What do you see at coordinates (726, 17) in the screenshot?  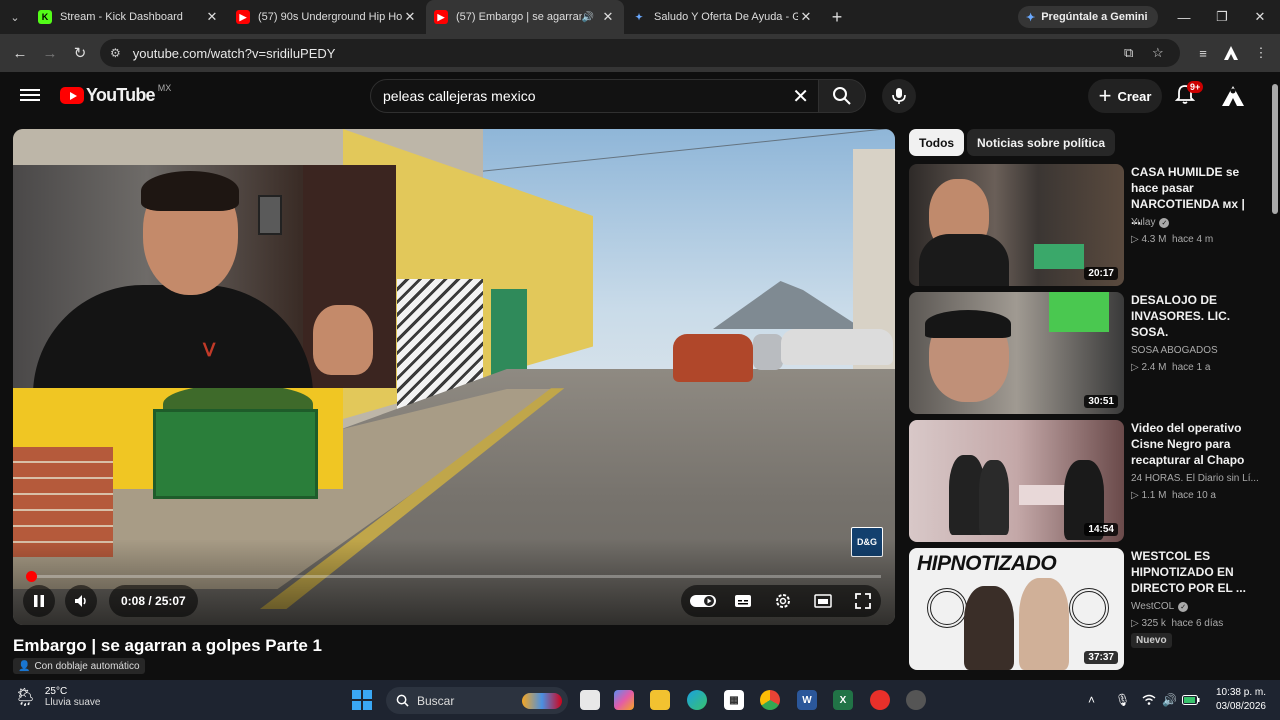 I see `tab-title: Saludo Y Oferta De Ayuda - Go` at bounding box center [726, 17].